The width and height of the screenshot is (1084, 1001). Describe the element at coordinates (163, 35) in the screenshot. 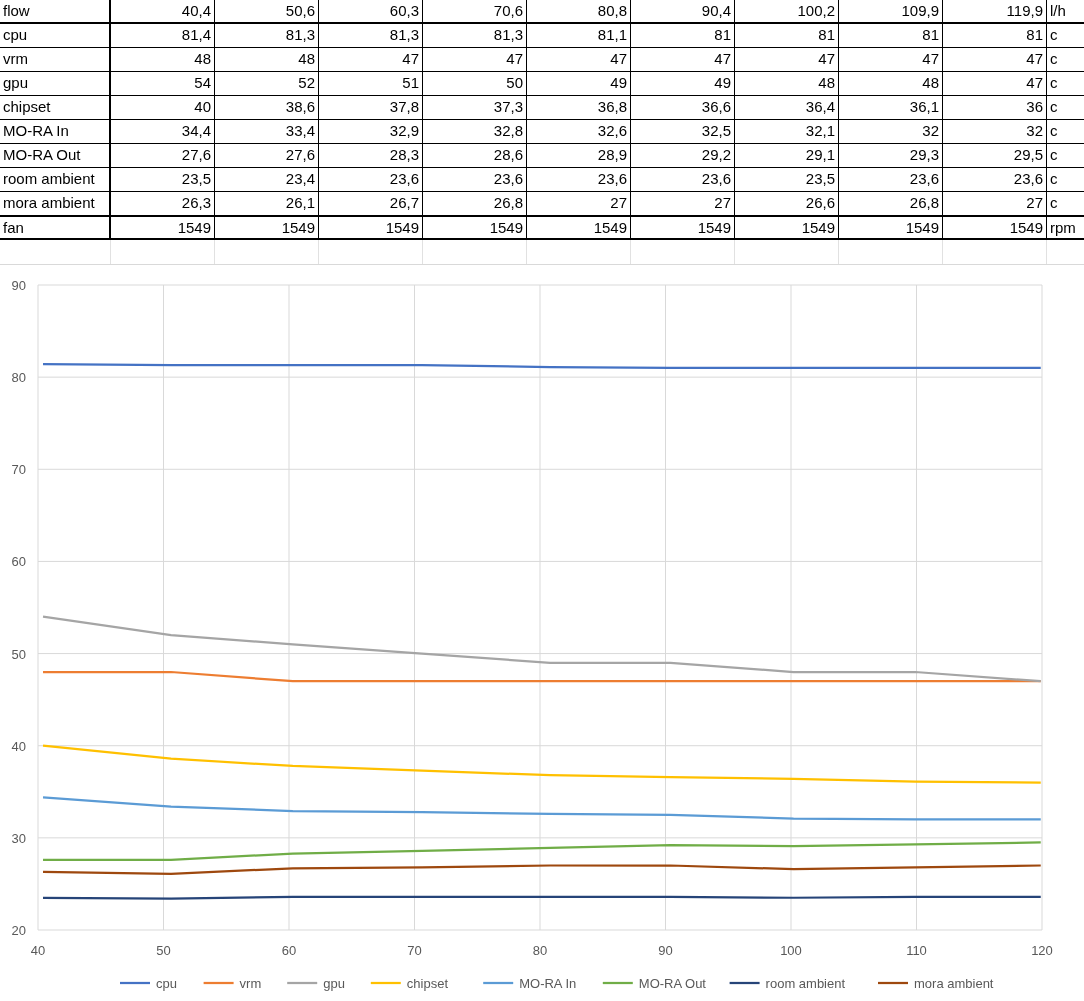

I see `table-cell: 81,4` at that location.